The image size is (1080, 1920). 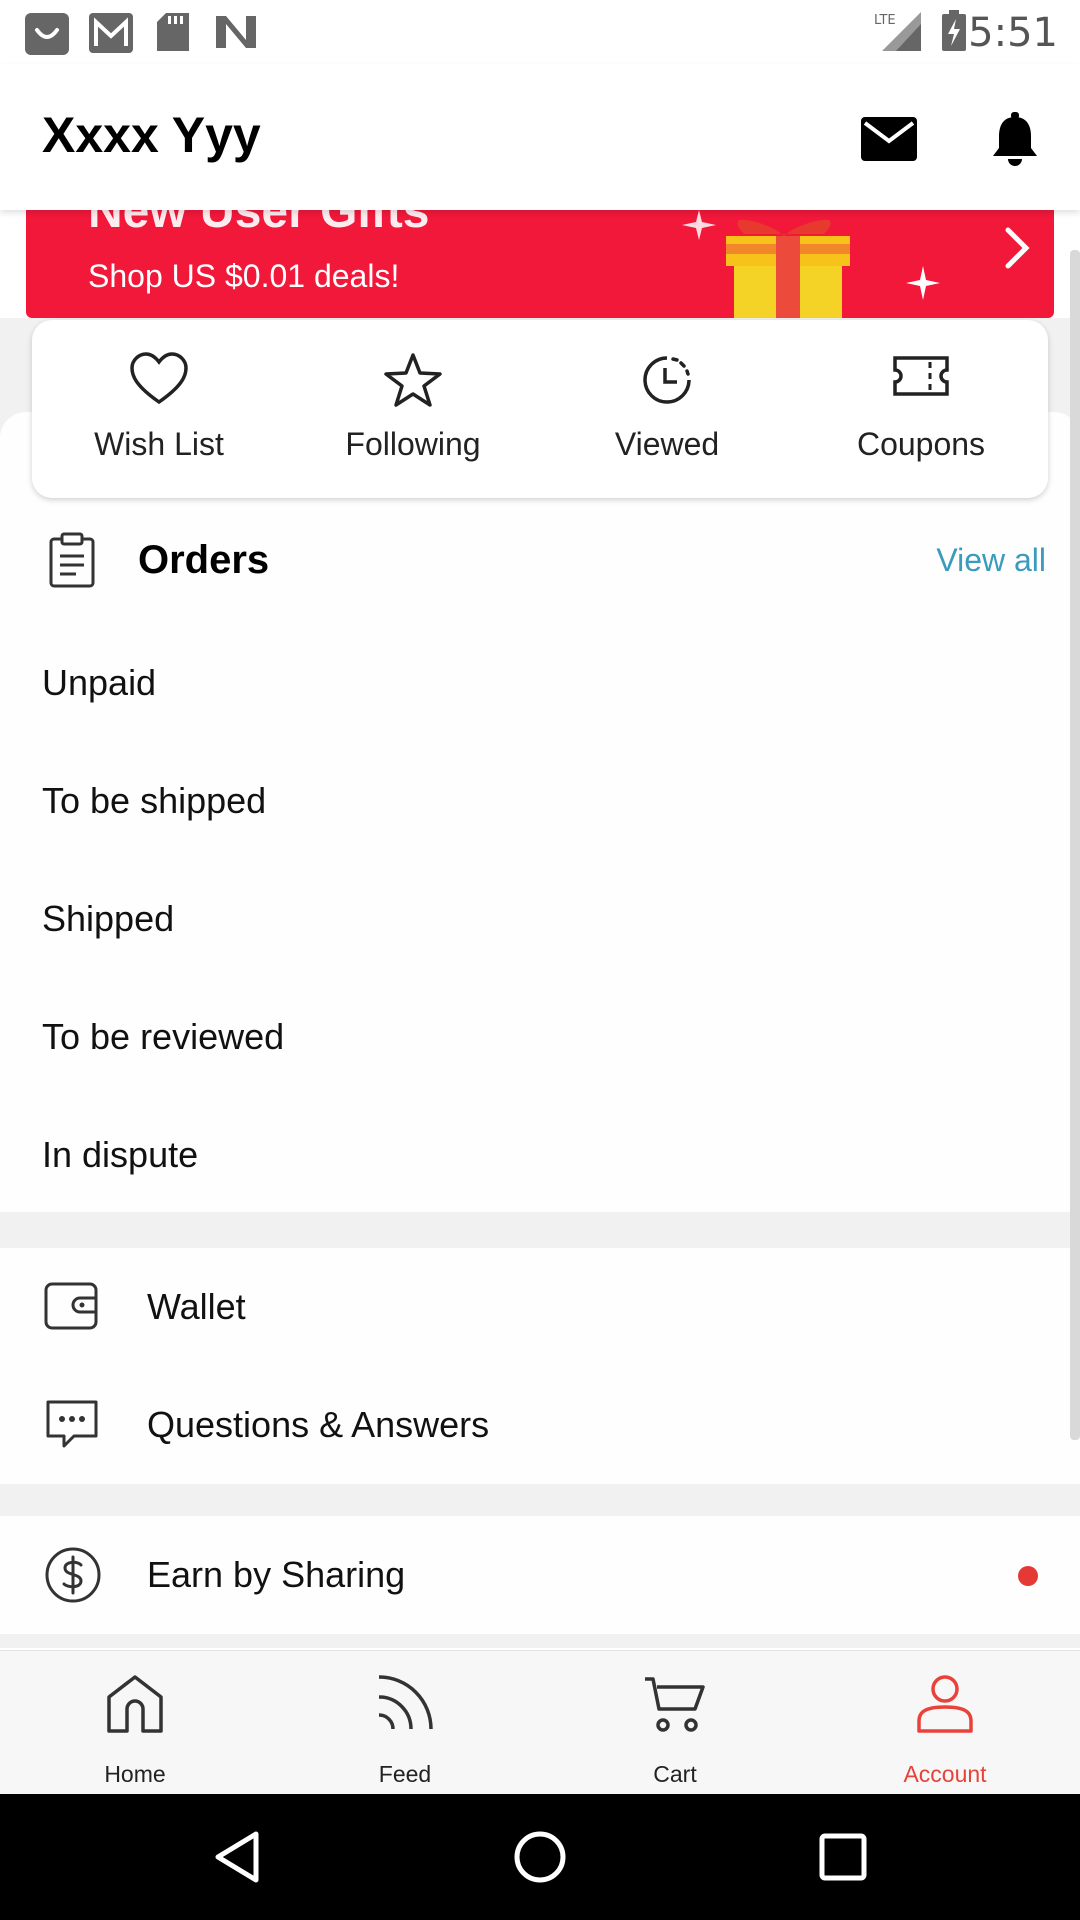 I want to click on status-bar: LTE 5:51, so click(x=540, y=32).